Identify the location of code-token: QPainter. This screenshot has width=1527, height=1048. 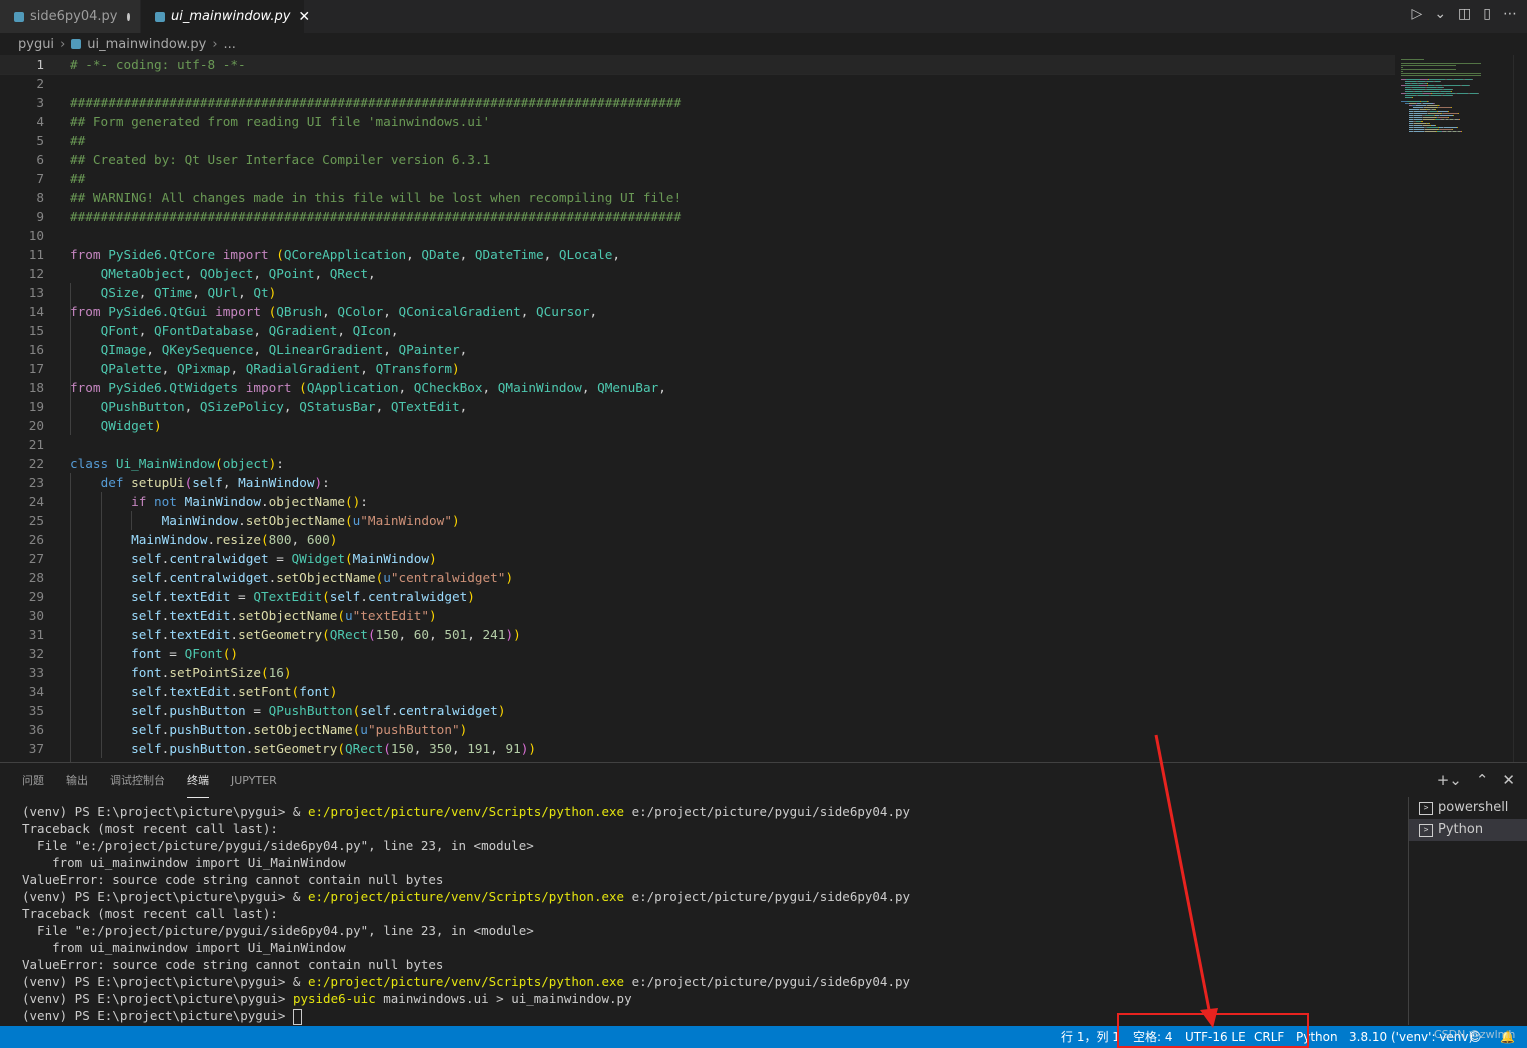
(429, 349).